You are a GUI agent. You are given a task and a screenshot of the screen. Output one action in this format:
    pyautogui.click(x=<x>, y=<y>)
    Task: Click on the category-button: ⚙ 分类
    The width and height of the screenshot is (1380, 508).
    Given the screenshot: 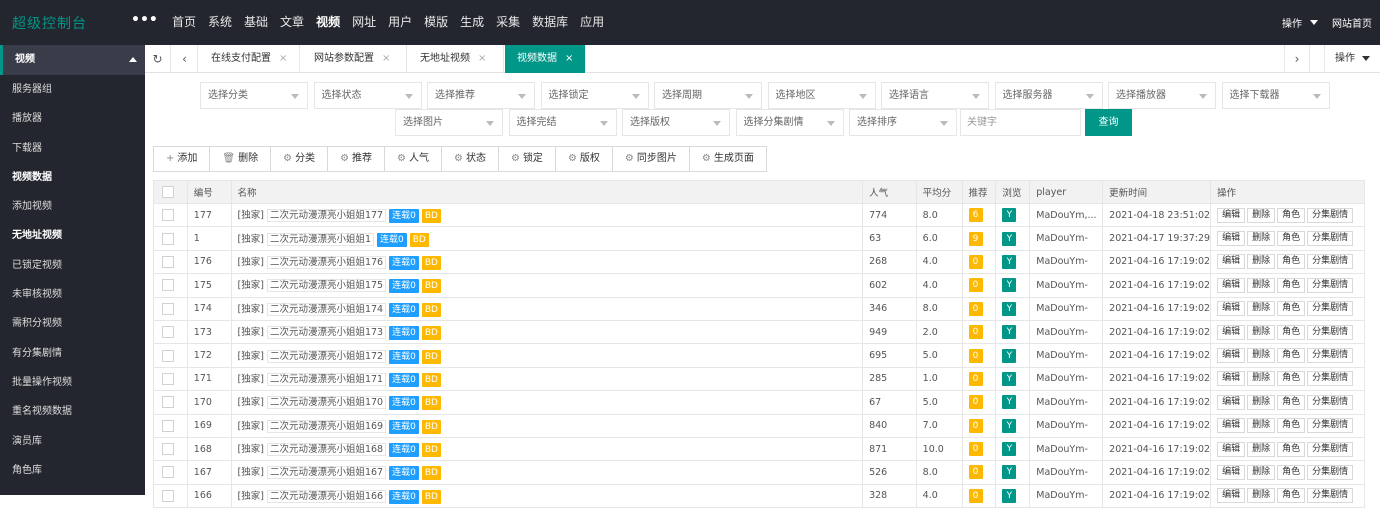 What is the action you would take?
    pyautogui.click(x=300, y=159)
    